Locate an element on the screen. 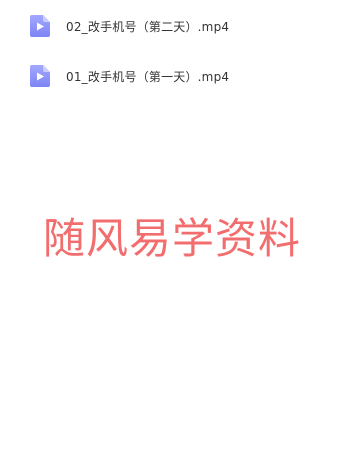 This screenshot has height=475, width=344. watermark-text: 随风易学资料 is located at coordinates (171, 238).